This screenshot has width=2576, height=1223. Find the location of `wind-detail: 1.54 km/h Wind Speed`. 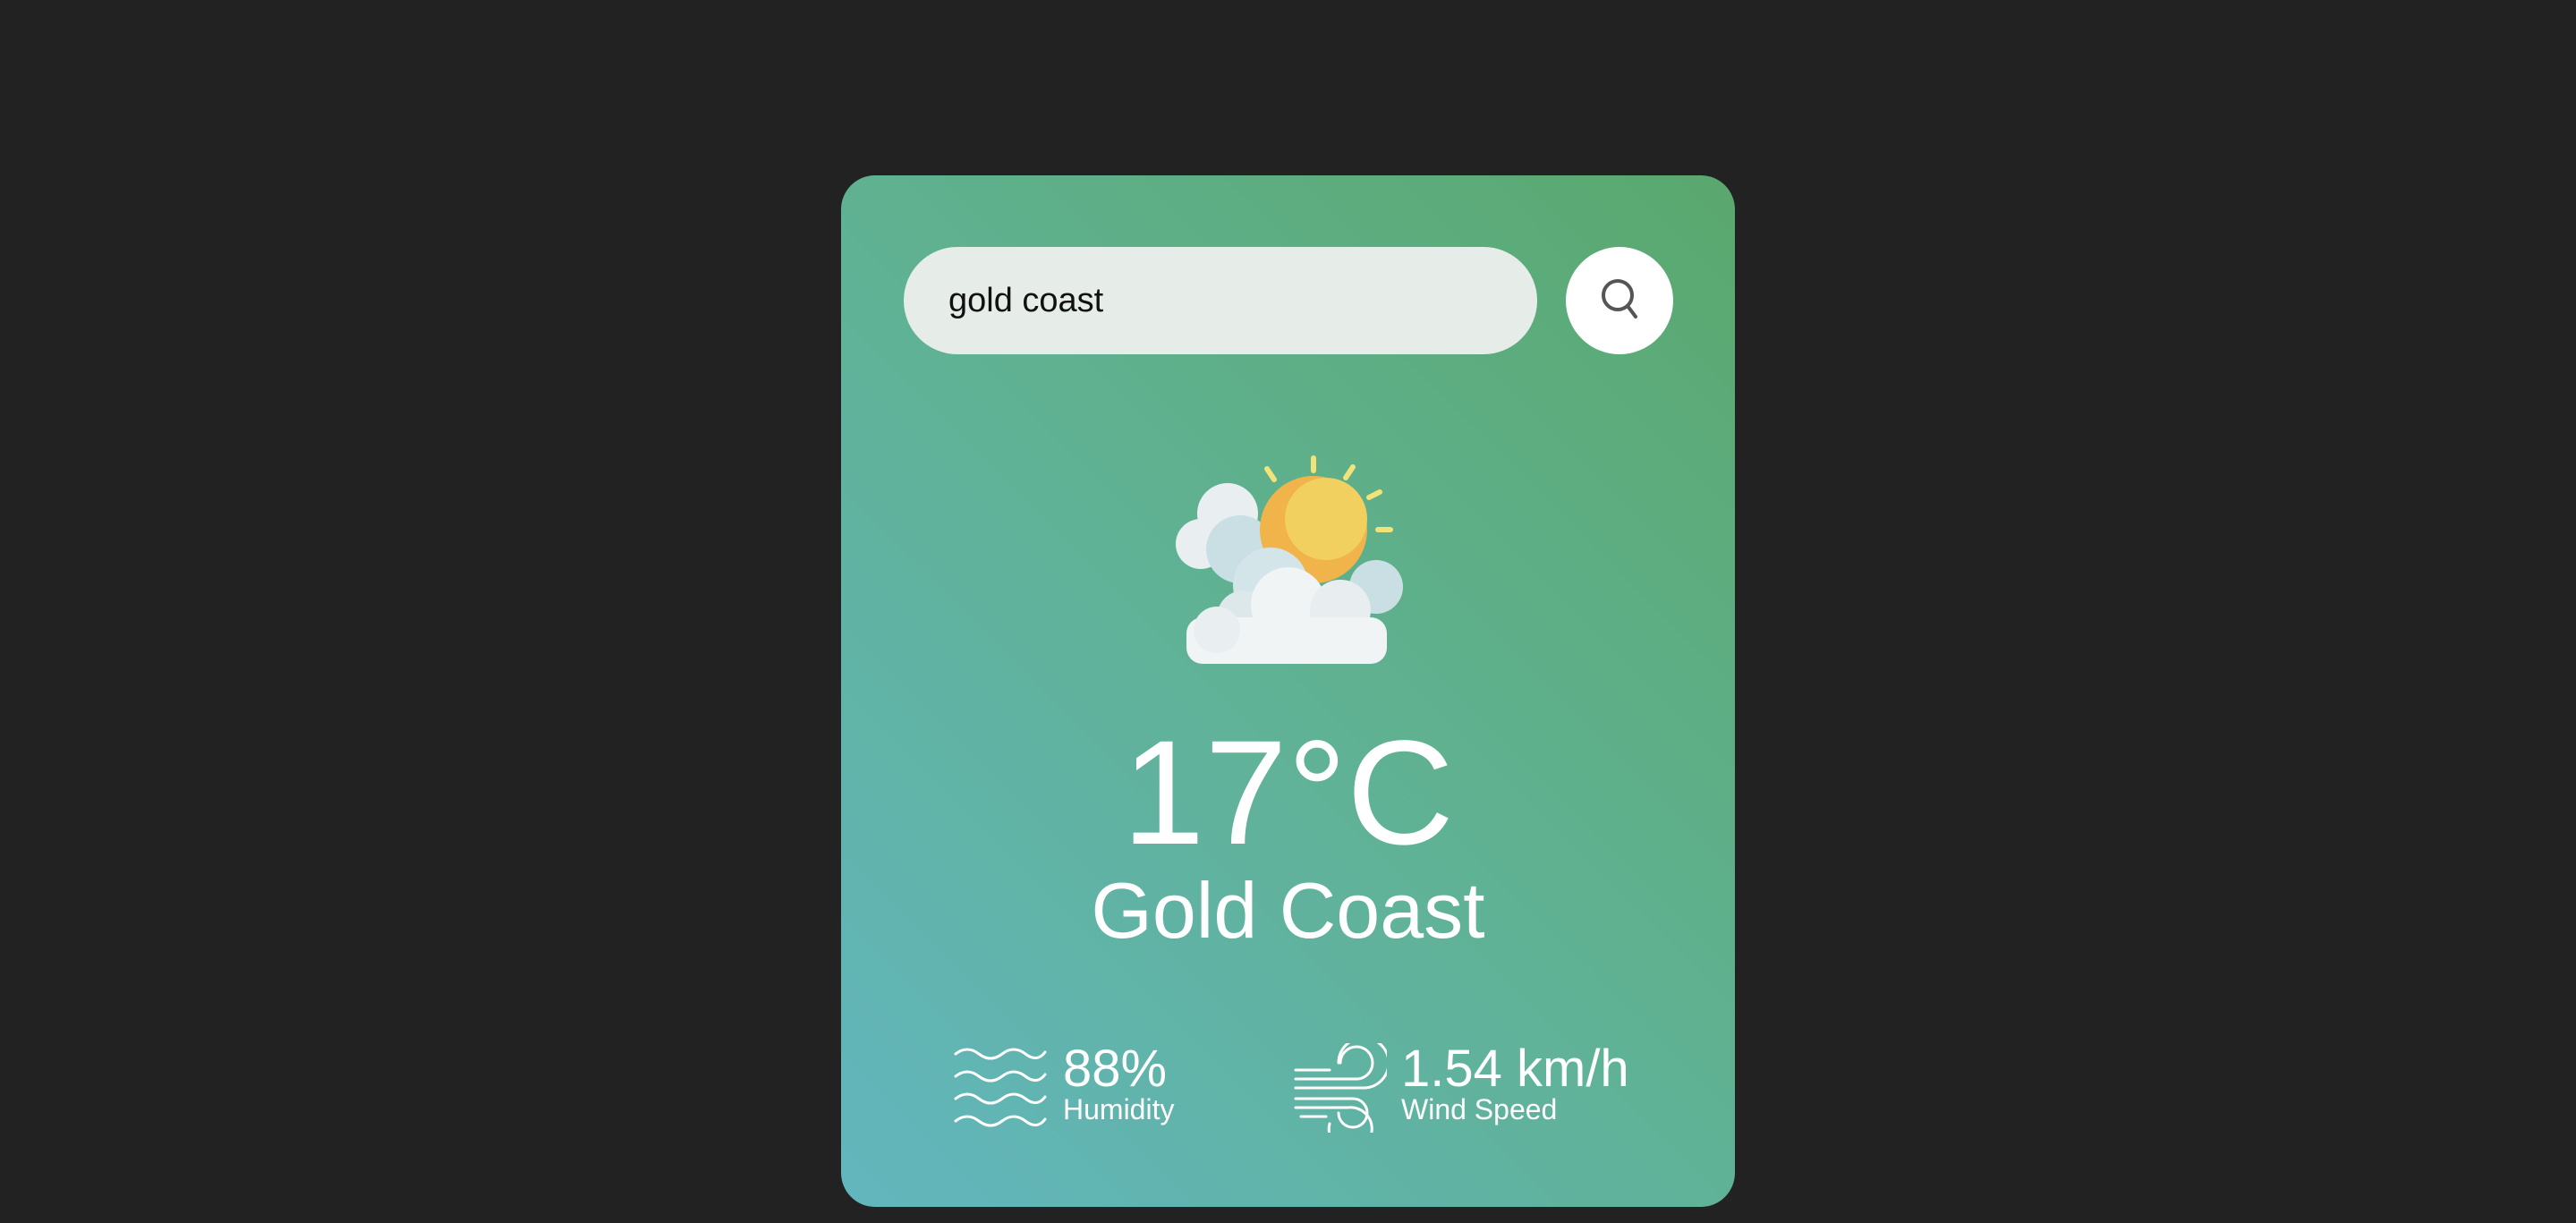

wind-detail: 1.54 km/h Wind Speed is located at coordinates (1482, 1092).